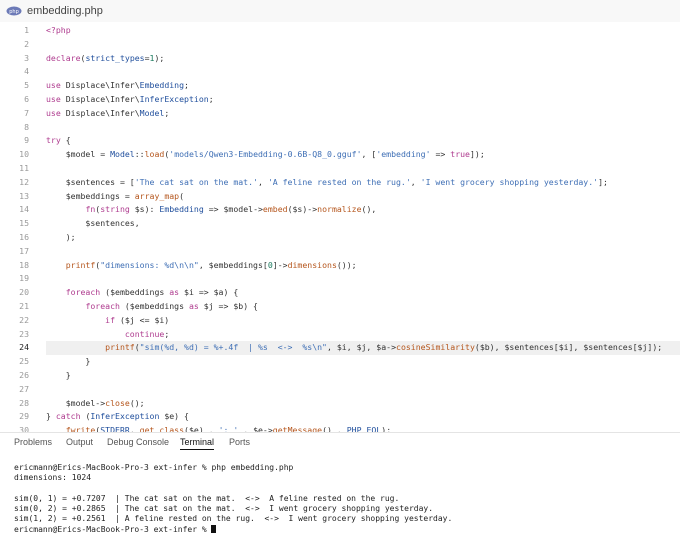 The image size is (680, 537). What do you see at coordinates (54, 11) in the screenshot?
I see `file-tab: php embedding.php` at bounding box center [54, 11].